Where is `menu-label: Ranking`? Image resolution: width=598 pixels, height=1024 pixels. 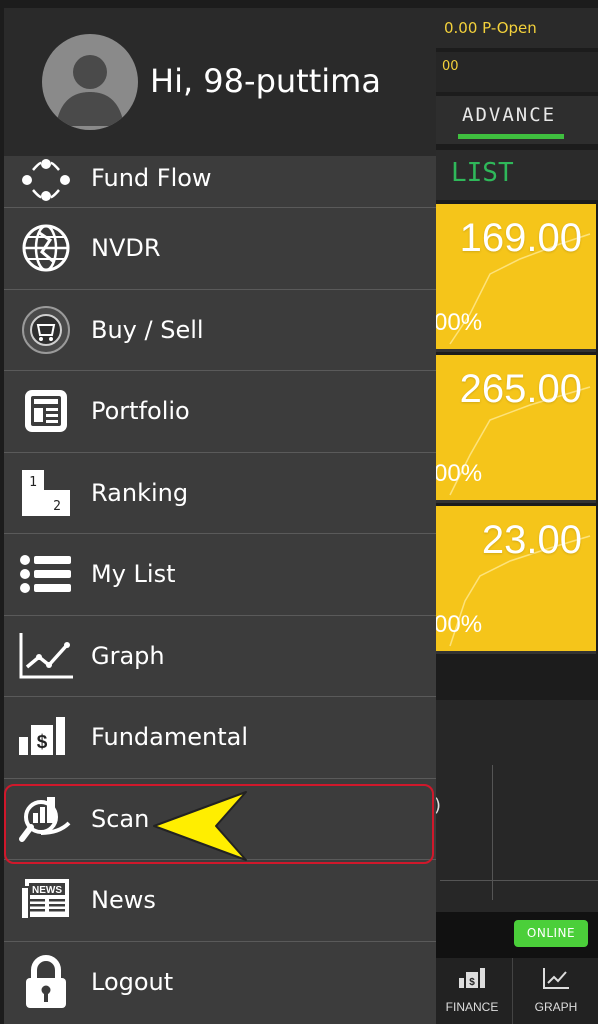
menu-label: Ranking is located at coordinates (140, 492).